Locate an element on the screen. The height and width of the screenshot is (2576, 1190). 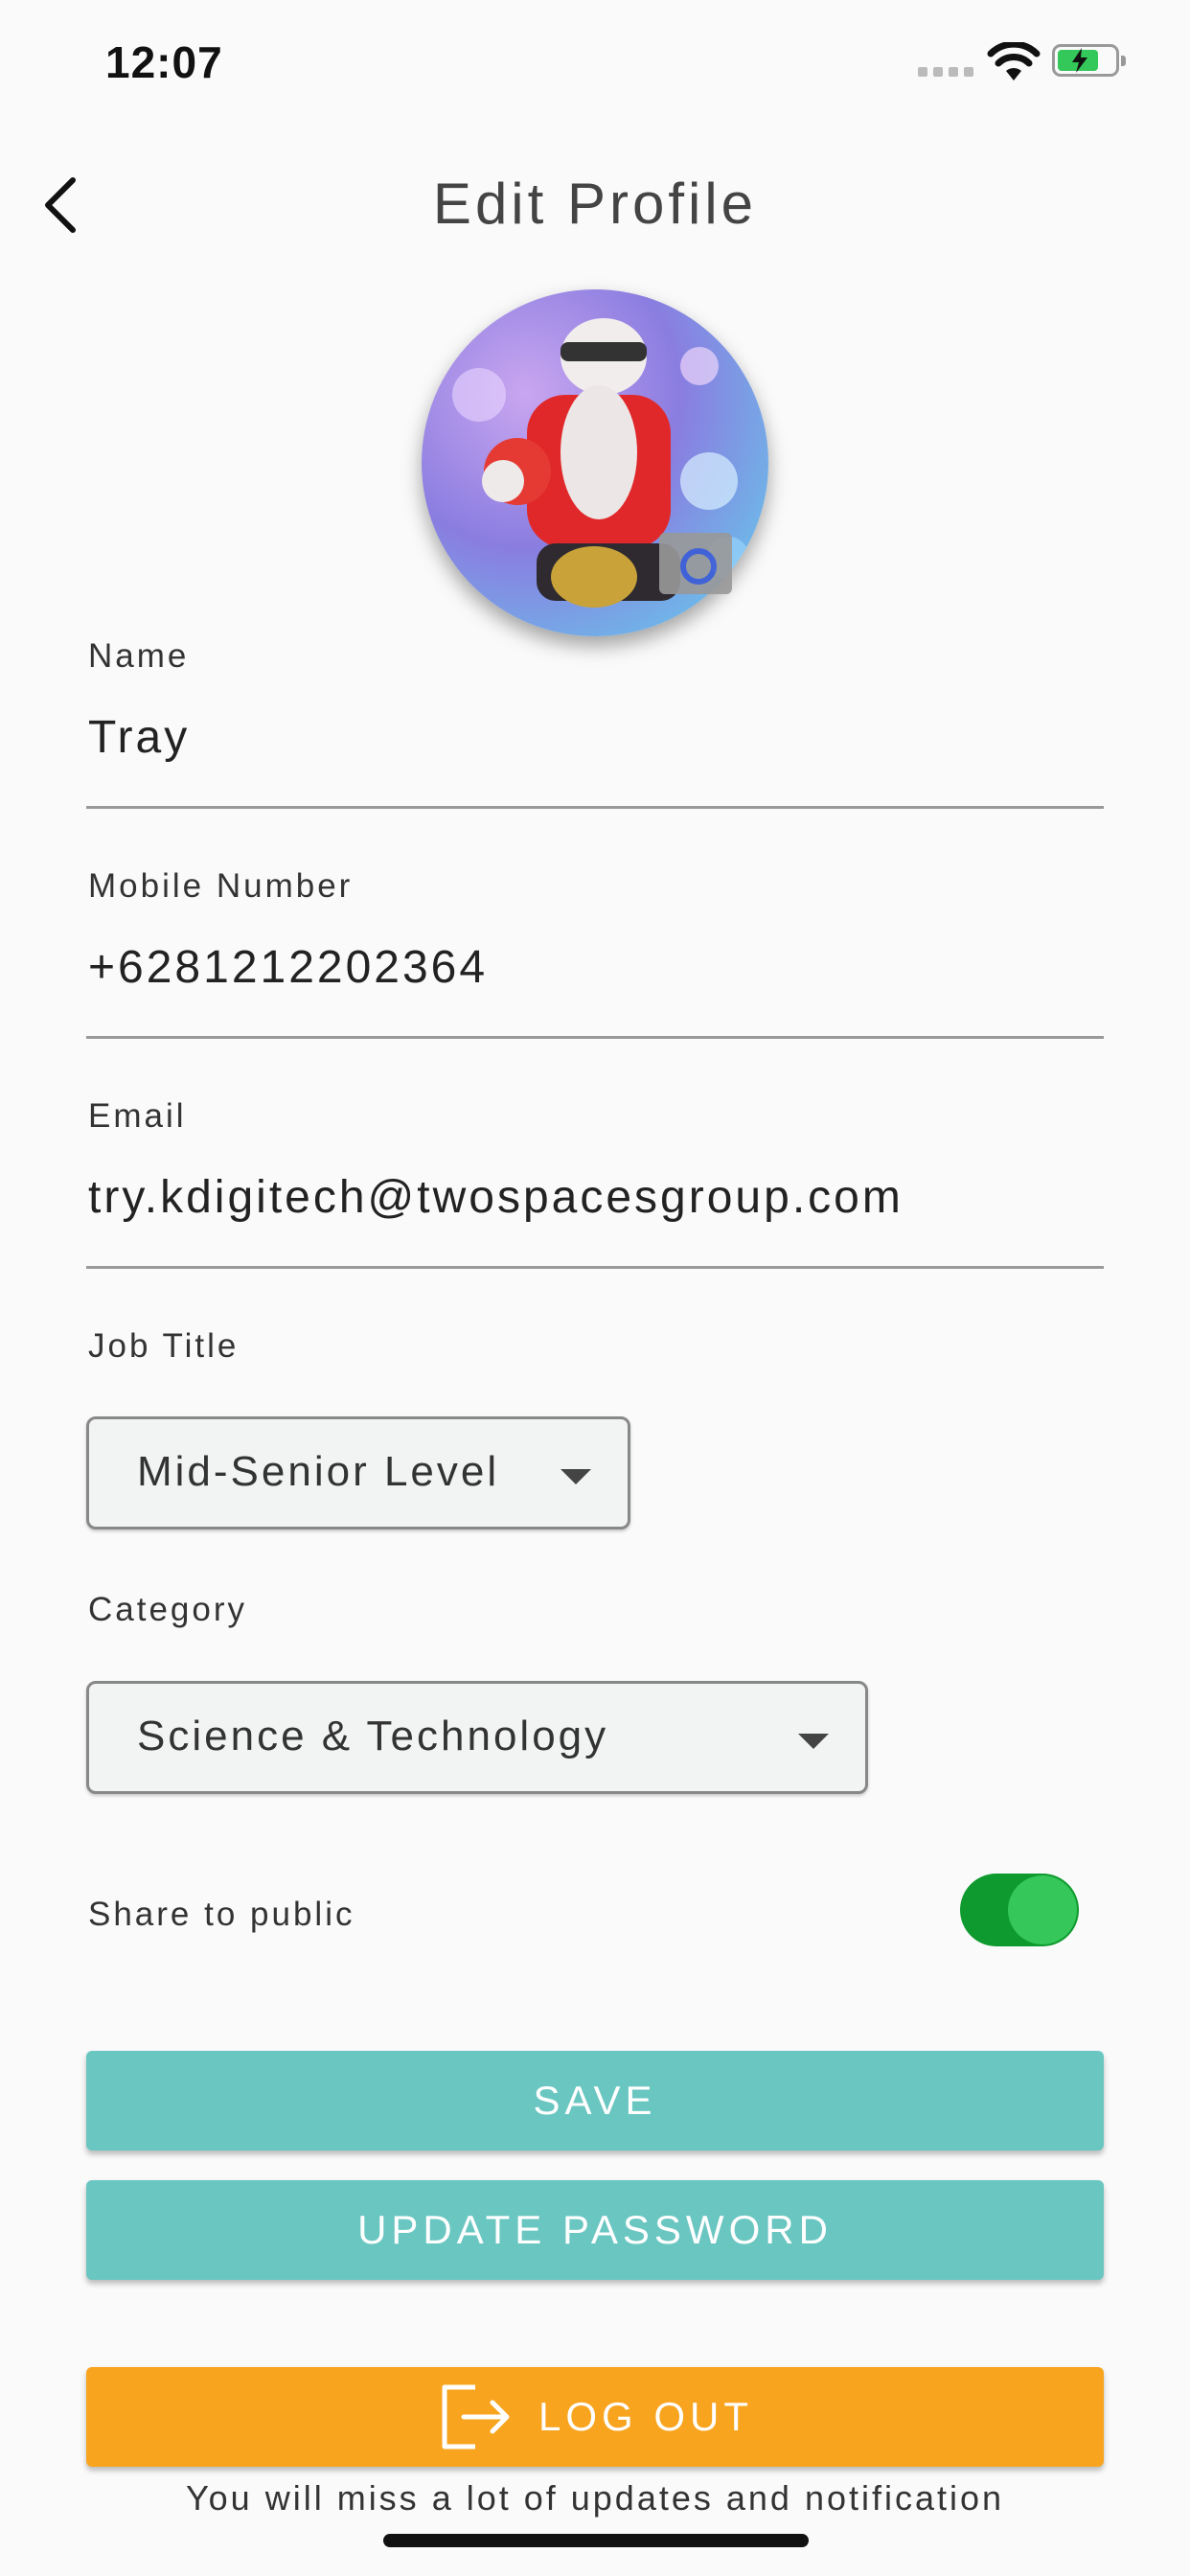
category-select: Science & Technology is located at coordinates (477, 1737).